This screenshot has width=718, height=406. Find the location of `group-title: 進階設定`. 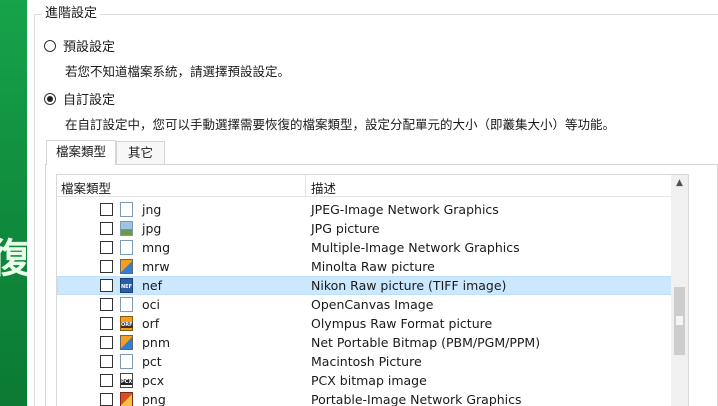

group-title: 進階設定 is located at coordinates (71, 13).